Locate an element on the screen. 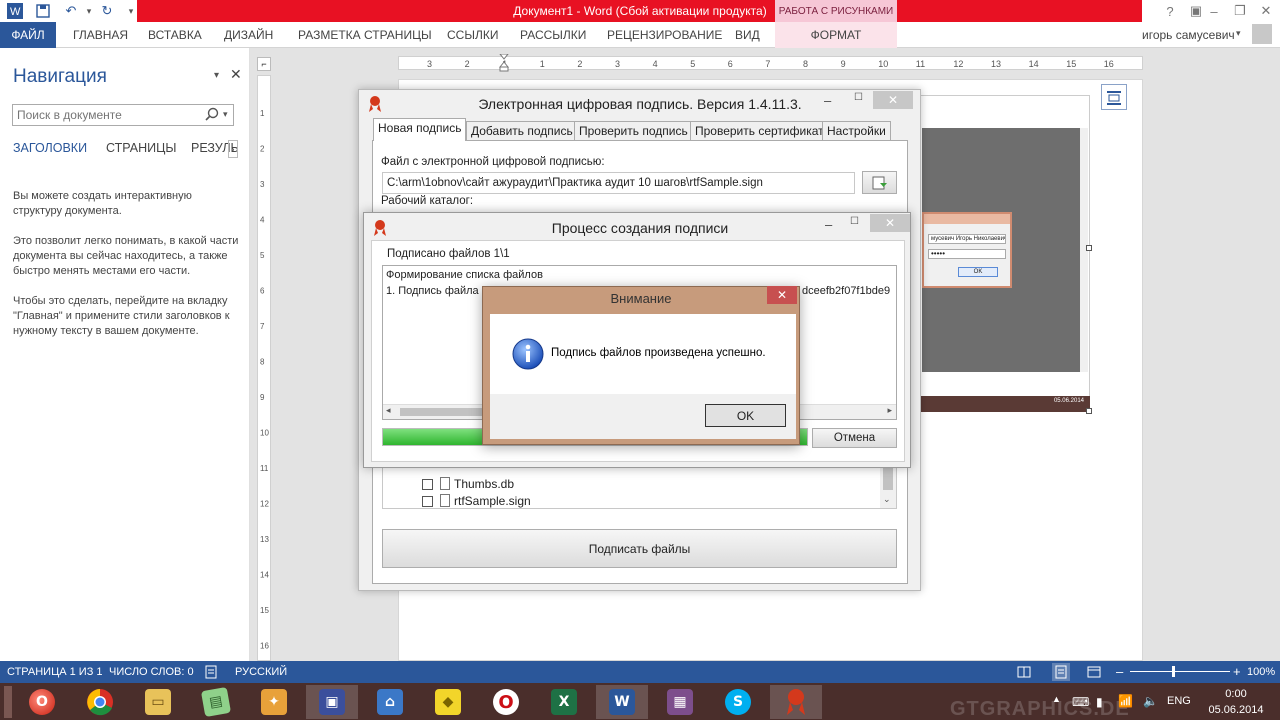 The width and height of the screenshot is (1280, 720). close-button: ✕ is located at coordinates (1266, 11).